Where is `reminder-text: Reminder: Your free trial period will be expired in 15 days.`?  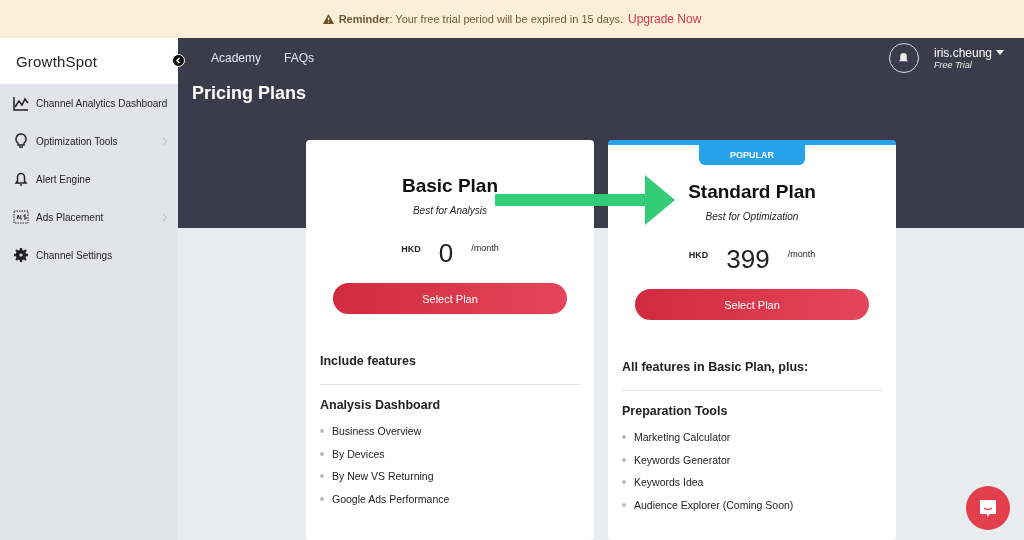
reminder-text: Reminder: Your free trial period will be expired in 15 days. is located at coordinates (480, 19).